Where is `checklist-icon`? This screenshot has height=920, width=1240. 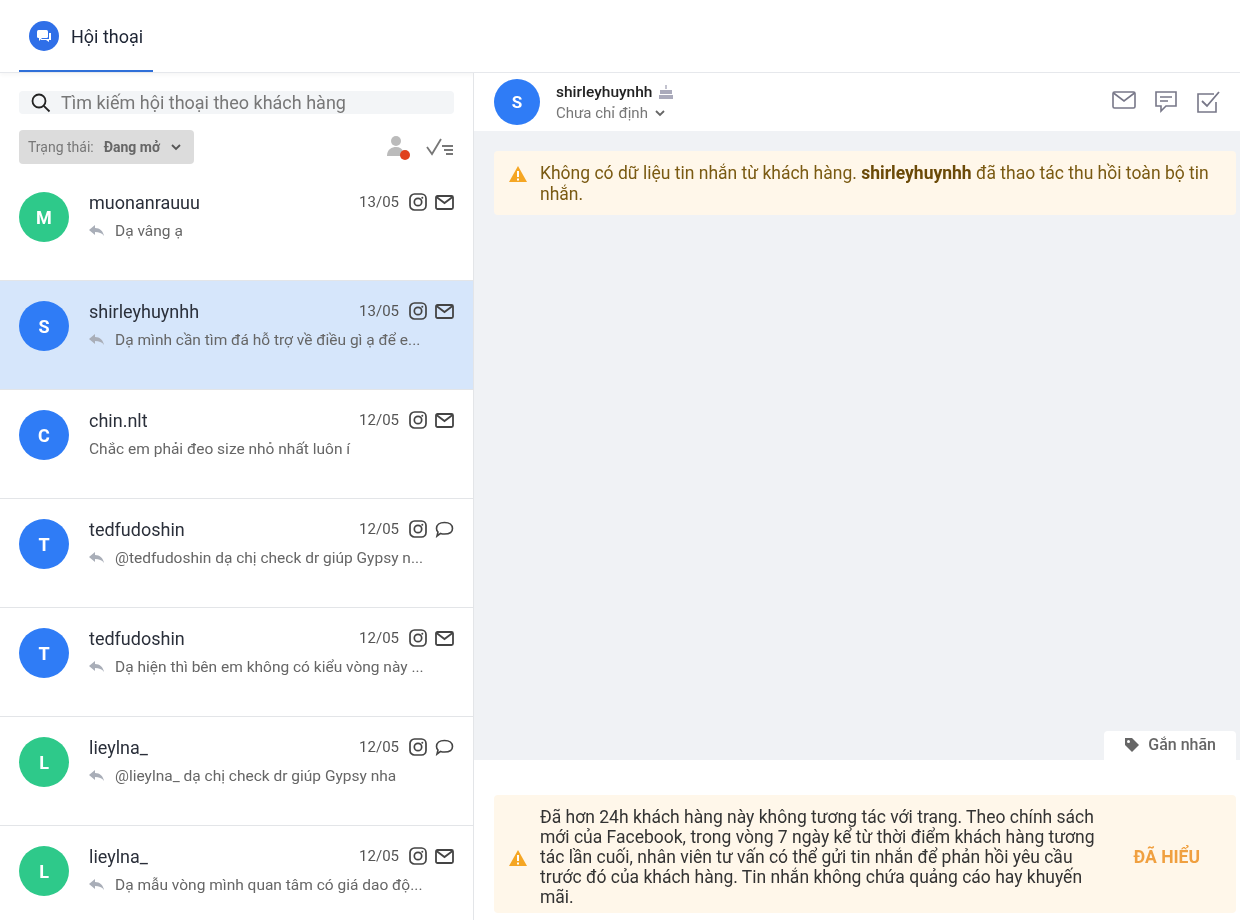
checklist-icon is located at coordinates (440, 147).